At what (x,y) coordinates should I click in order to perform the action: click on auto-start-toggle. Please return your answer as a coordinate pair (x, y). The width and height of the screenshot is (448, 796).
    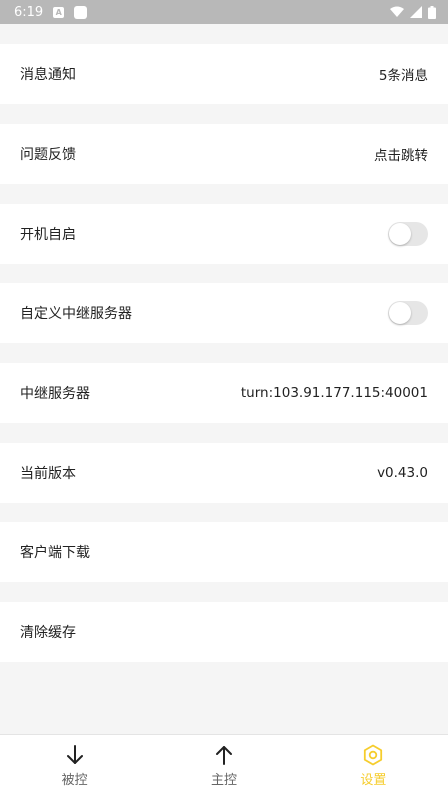
    Looking at the image, I should click on (408, 234).